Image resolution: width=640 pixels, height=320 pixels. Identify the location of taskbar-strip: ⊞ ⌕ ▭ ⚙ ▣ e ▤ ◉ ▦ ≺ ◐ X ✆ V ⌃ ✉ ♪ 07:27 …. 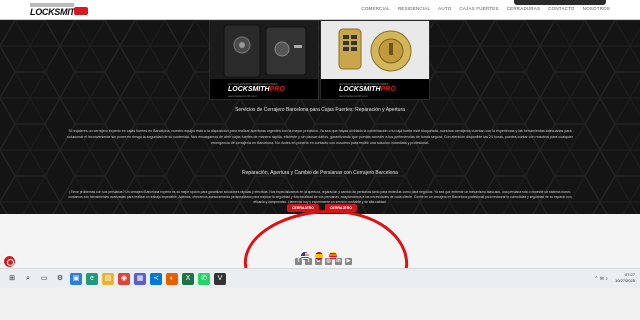
(320, 278).